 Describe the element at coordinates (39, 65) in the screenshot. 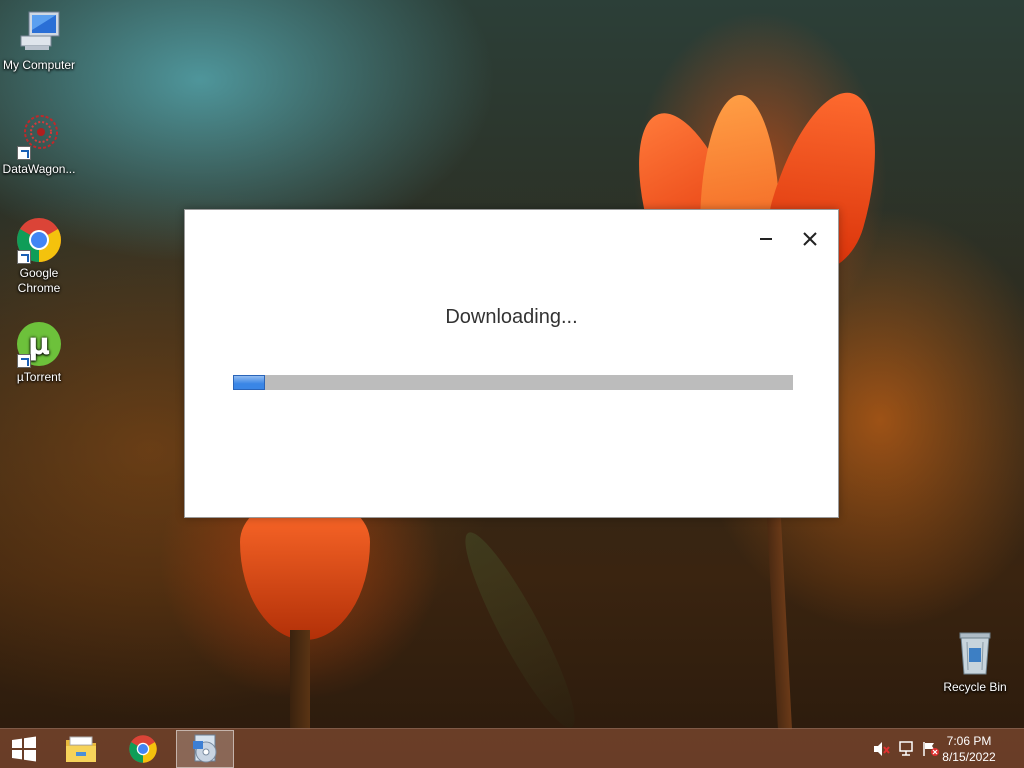

I see `desktop-icon-label: My Computer` at that location.